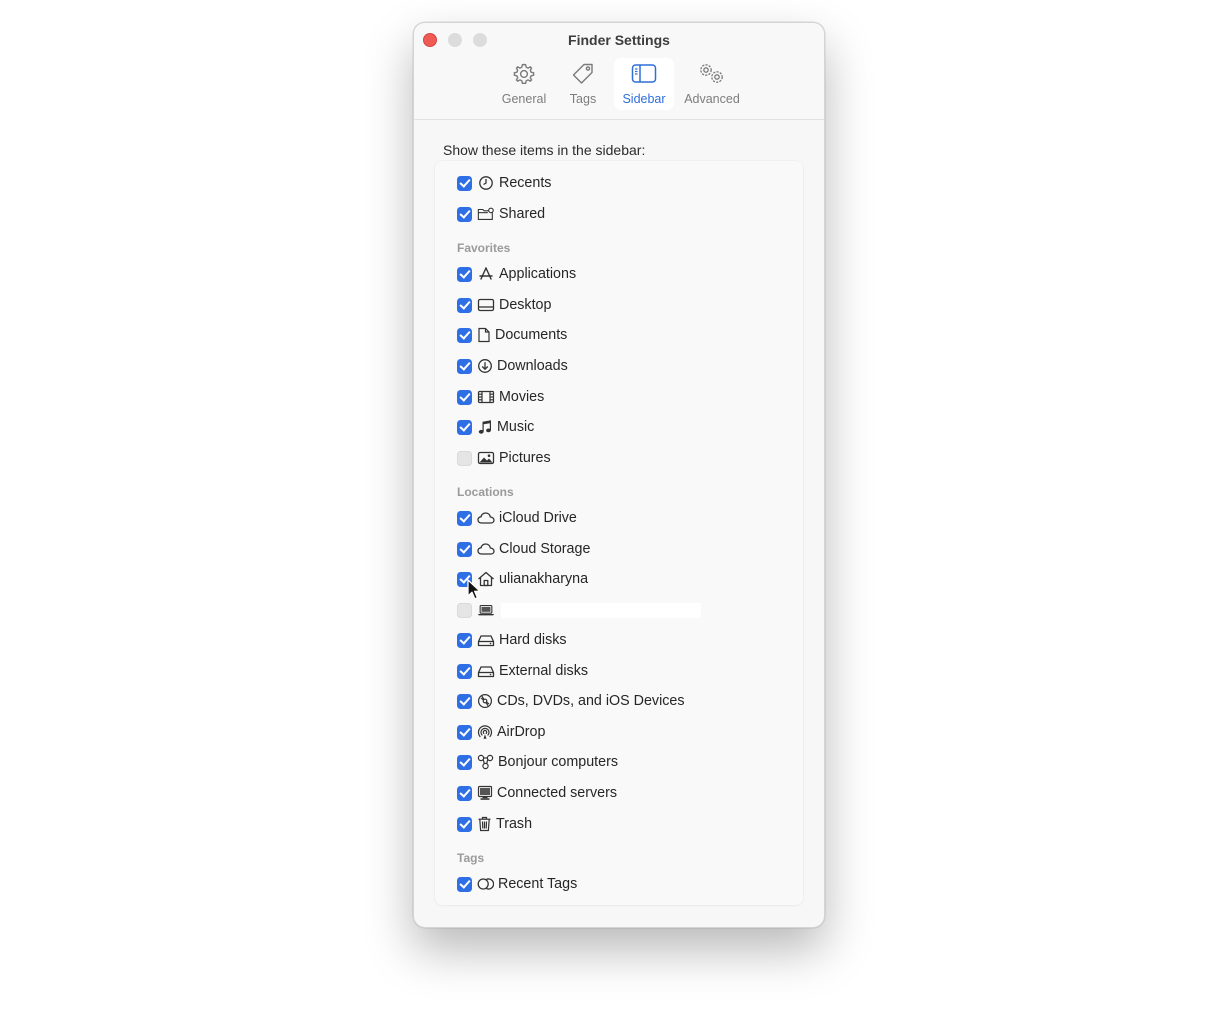 The width and height of the screenshot is (1216, 1010). What do you see at coordinates (484, 248) in the screenshot?
I see `favorites-section-title: Favorites` at bounding box center [484, 248].